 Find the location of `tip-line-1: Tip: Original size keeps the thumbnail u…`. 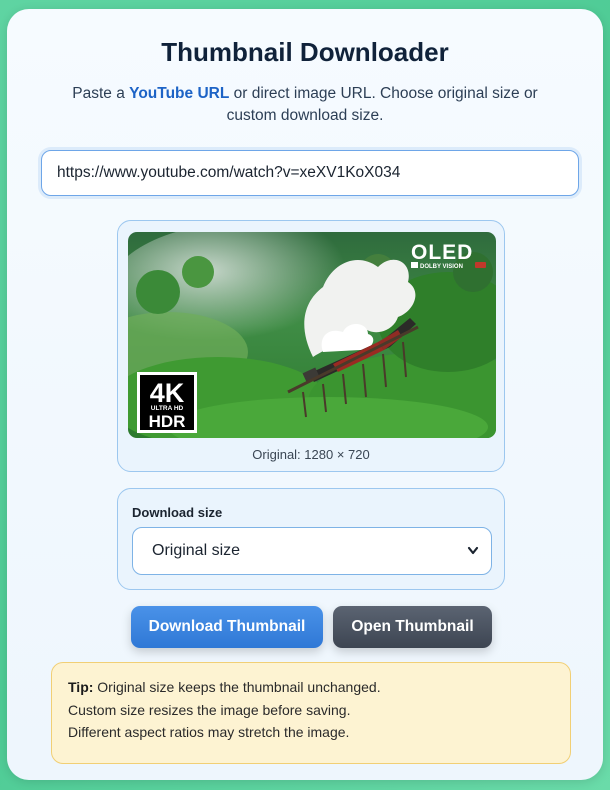

tip-line-1: Tip: Original size keeps the thumbnail u… is located at coordinates (311, 687).